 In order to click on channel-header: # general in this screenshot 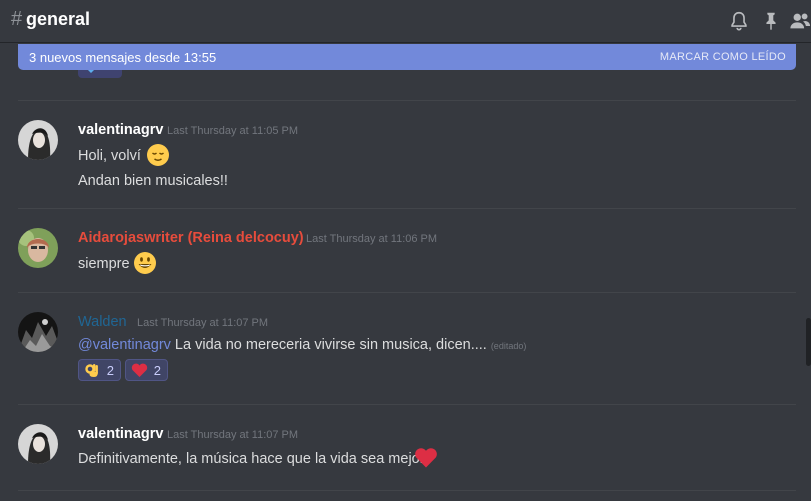, I will do `click(405, 21)`.